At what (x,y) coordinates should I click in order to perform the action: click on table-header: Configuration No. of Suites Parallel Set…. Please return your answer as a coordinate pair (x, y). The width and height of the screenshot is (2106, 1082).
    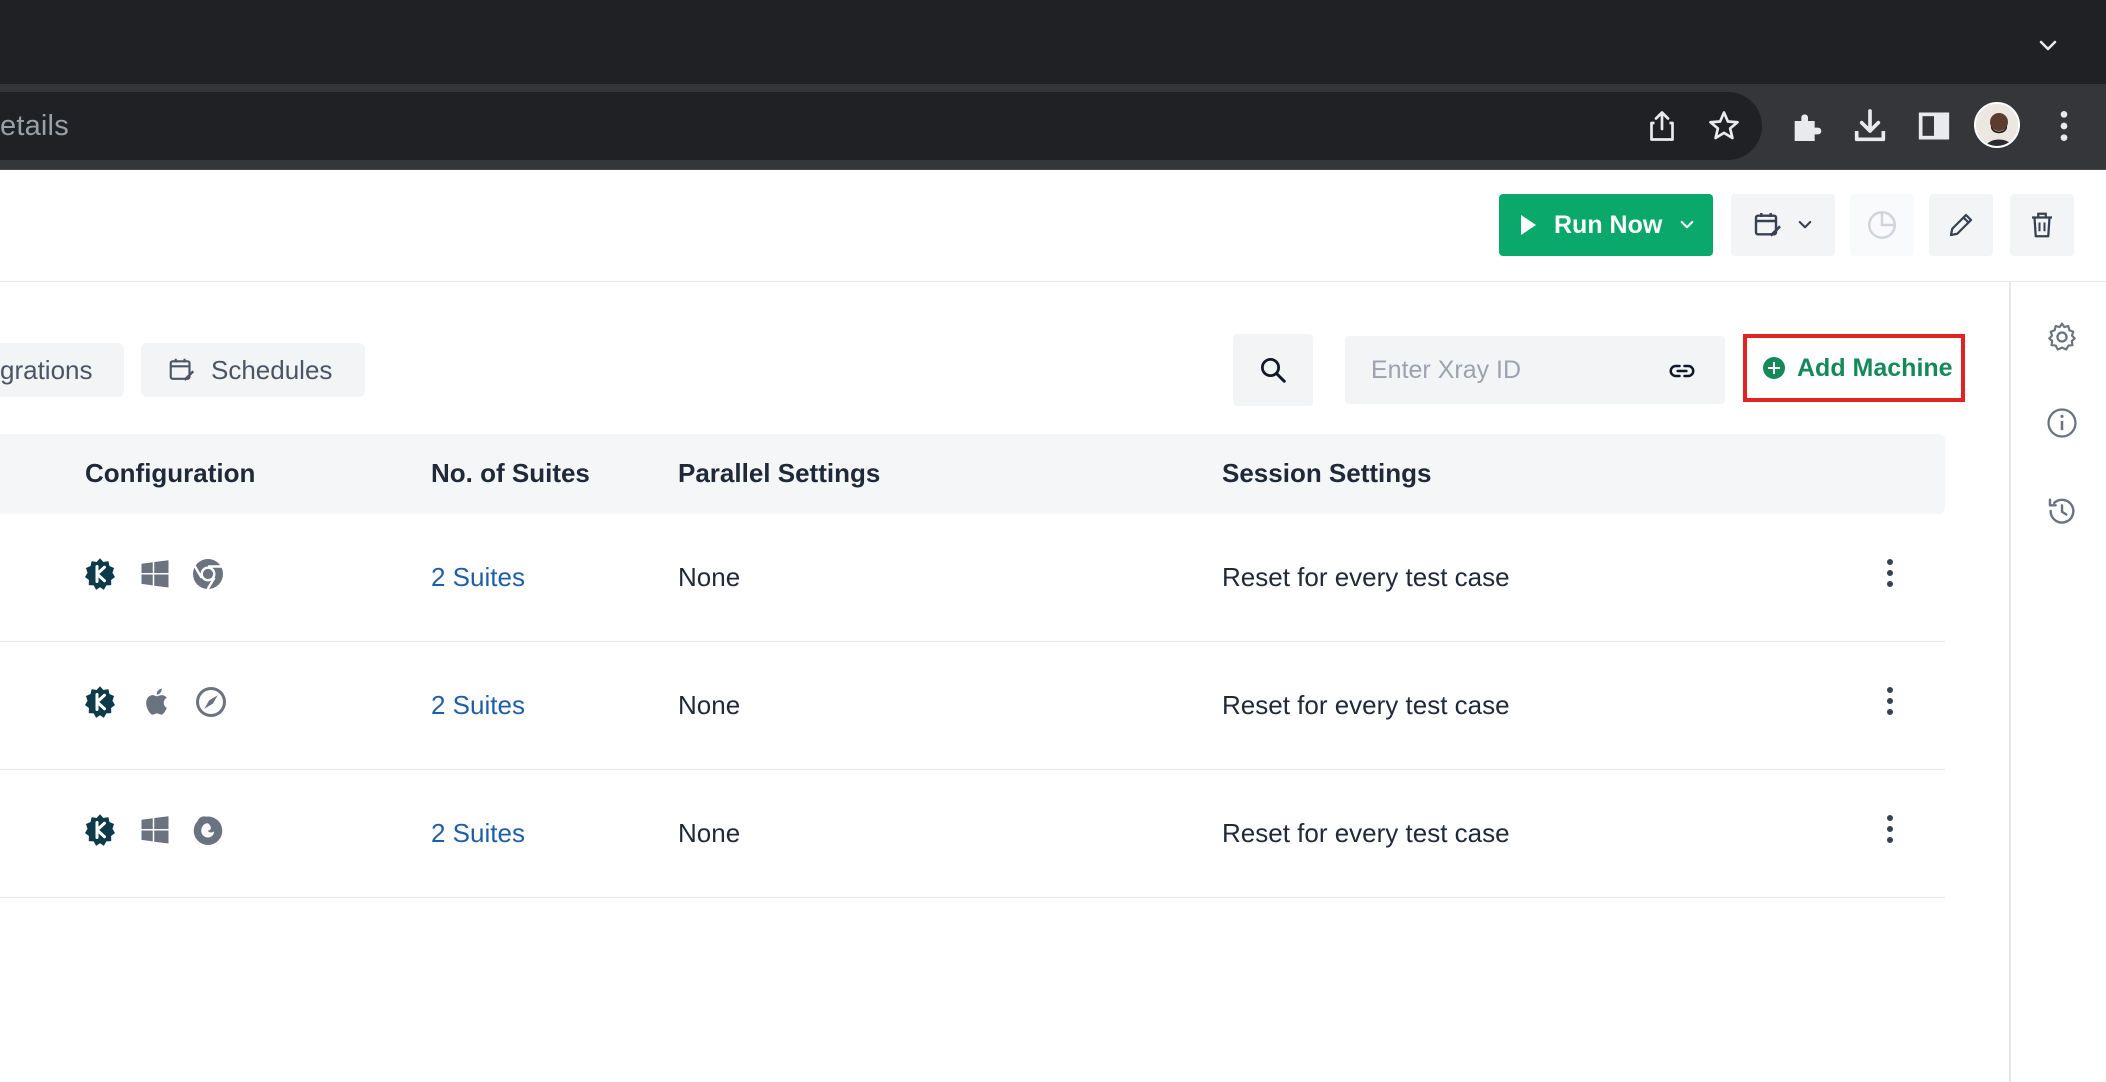
    Looking at the image, I should click on (972, 474).